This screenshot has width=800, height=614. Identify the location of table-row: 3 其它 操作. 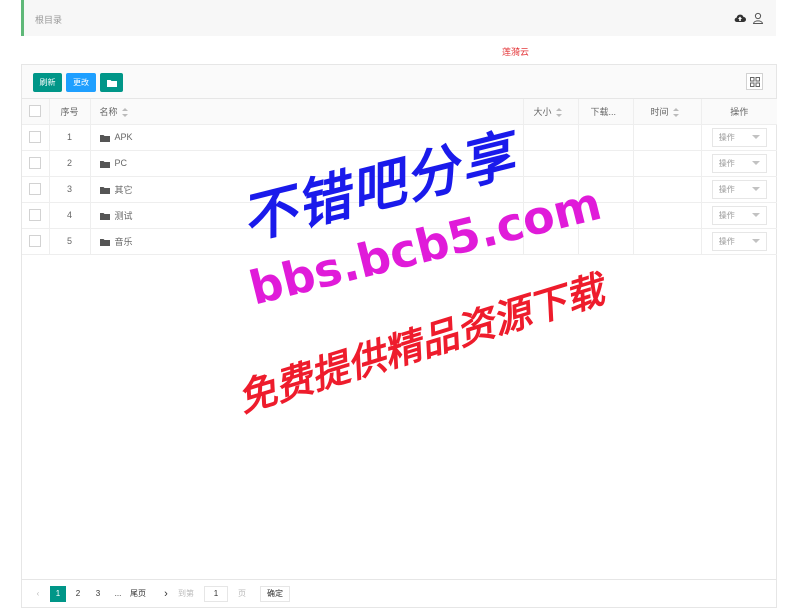
(399, 189).